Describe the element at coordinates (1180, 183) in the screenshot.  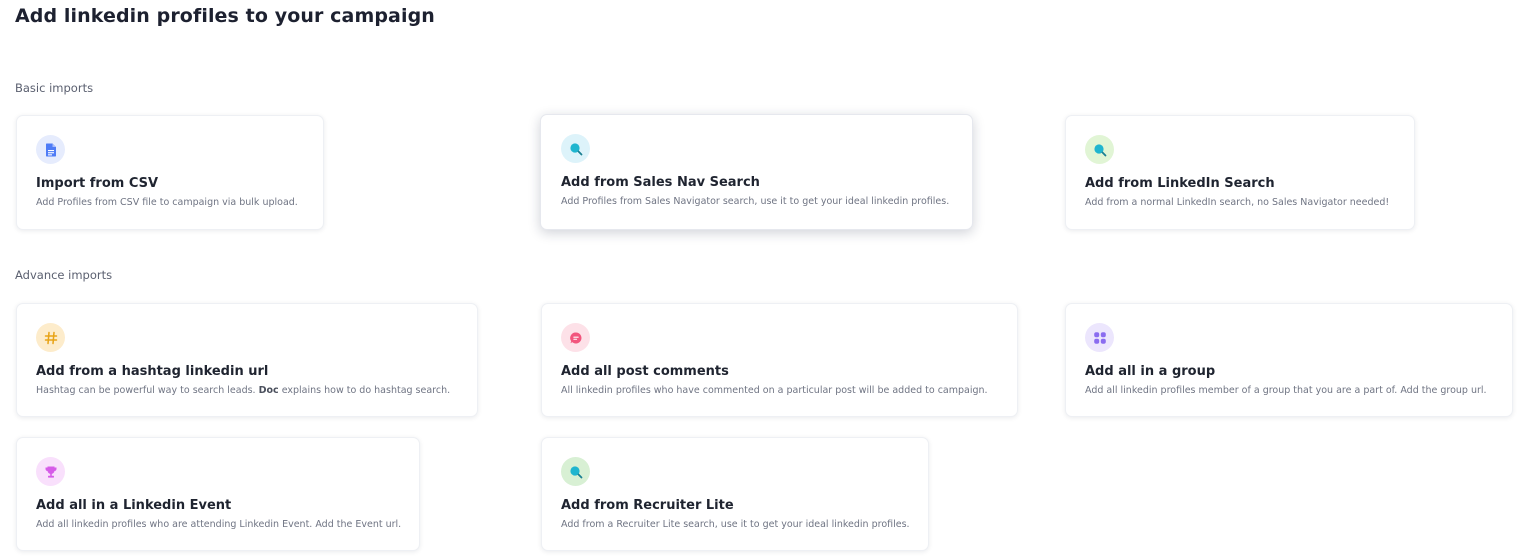
I see `card-title: Add from LinkedIn Search` at that location.